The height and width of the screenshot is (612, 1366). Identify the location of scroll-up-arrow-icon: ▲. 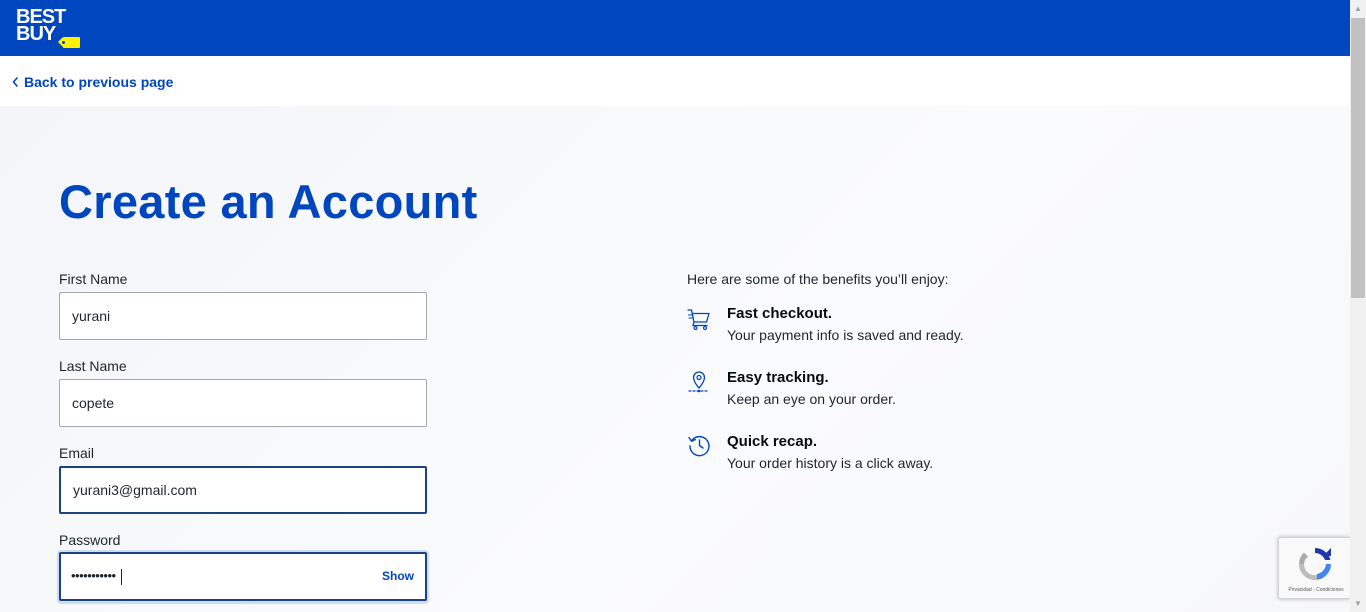
(1358, 8).